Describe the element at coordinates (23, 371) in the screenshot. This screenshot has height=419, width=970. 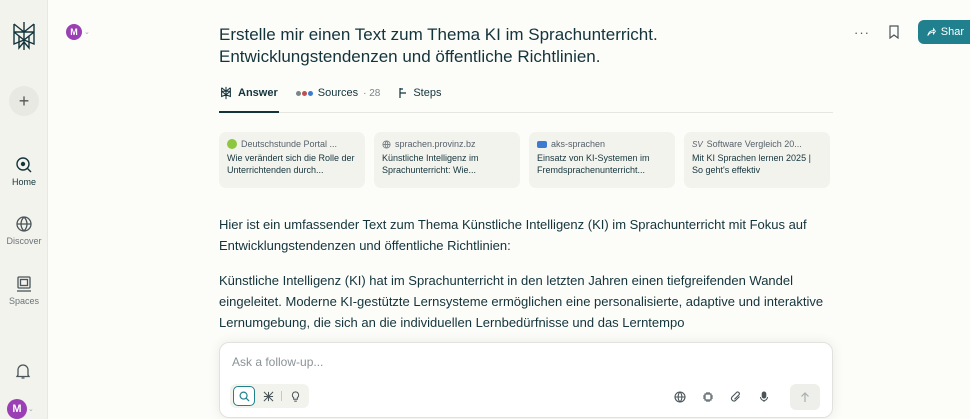
I see `notifications-bell-icon` at that location.